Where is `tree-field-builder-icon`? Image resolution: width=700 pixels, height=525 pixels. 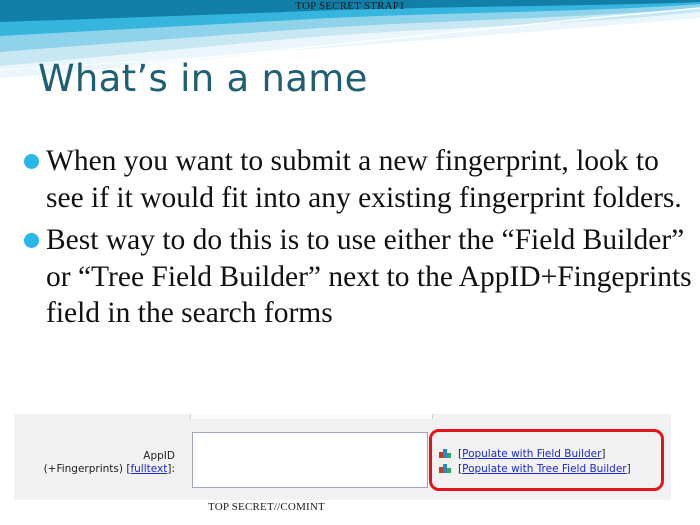
tree-field-builder-icon is located at coordinates (445, 468).